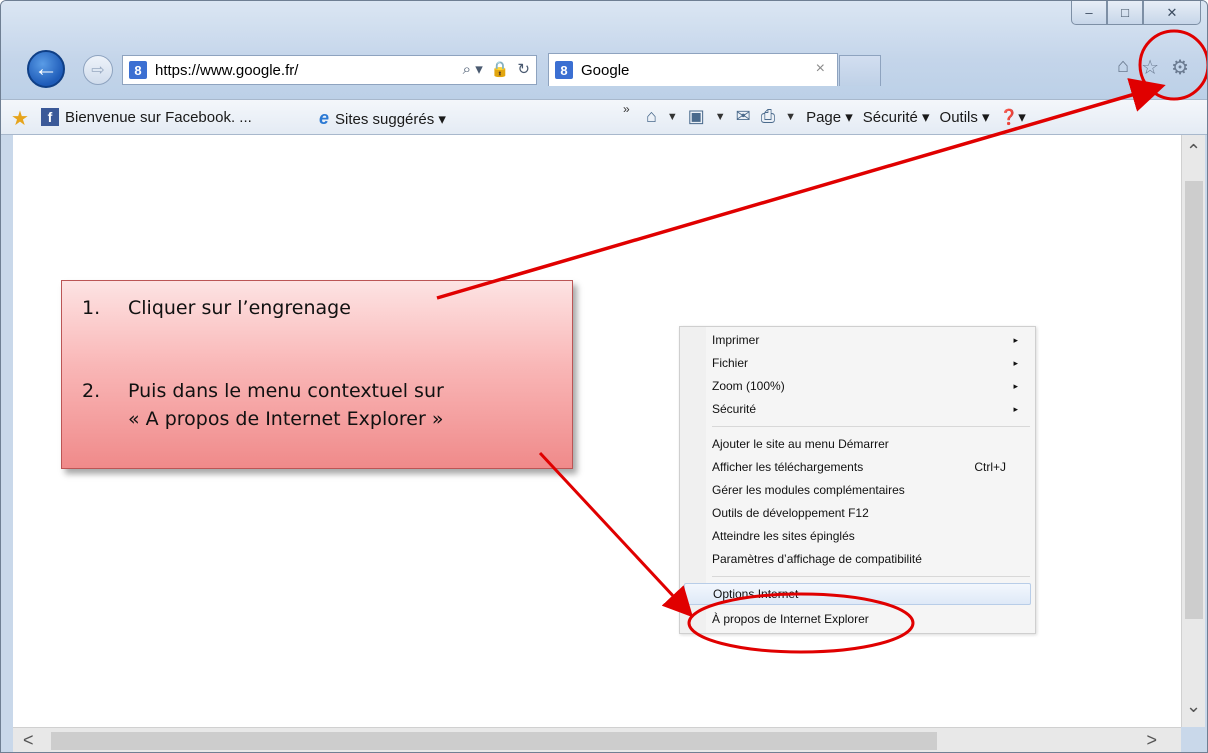 The image size is (1208, 753). What do you see at coordinates (616, 534) in the screenshot?
I see `arrow-to-about-ie` at bounding box center [616, 534].